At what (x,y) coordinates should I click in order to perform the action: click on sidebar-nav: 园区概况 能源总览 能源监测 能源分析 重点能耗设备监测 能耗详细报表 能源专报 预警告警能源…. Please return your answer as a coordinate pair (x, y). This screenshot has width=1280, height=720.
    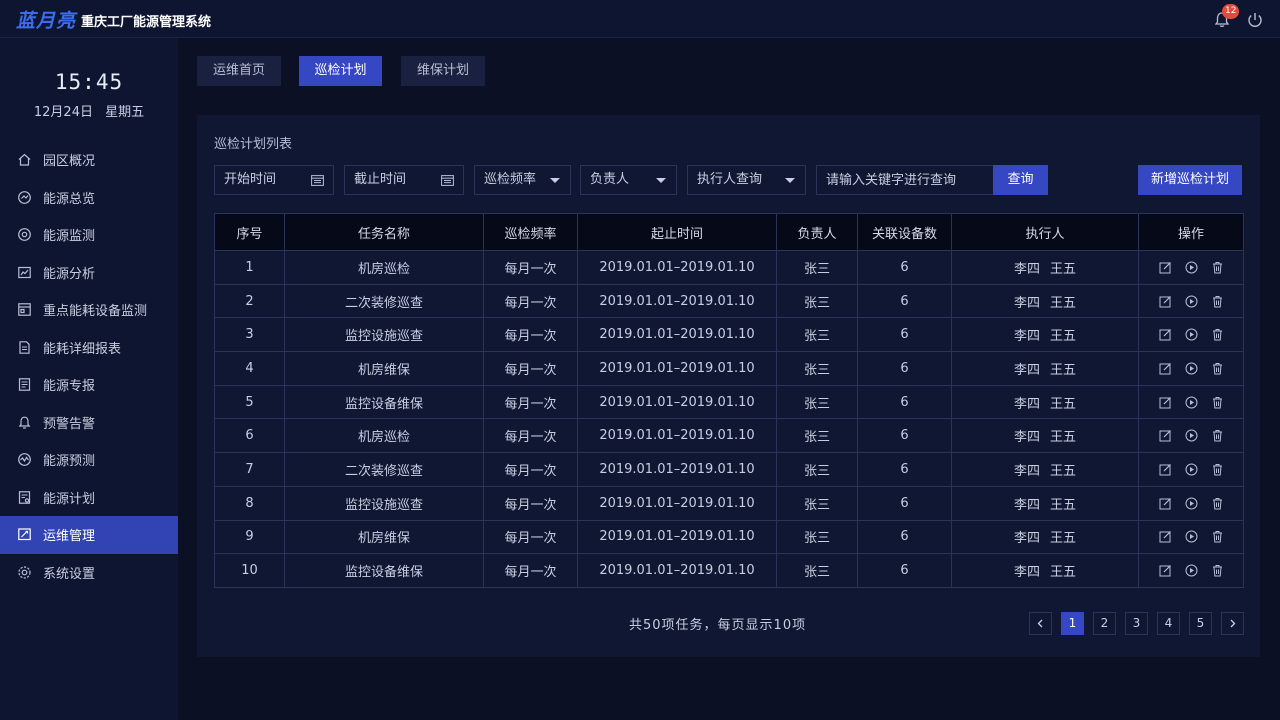
    Looking at the image, I should click on (89, 366).